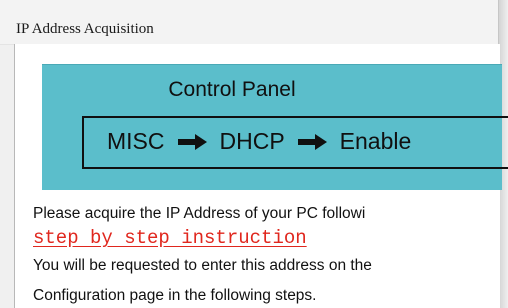 The image size is (508, 308). Describe the element at coordinates (375, 141) in the screenshot. I see `step-enable: Enable` at that location.